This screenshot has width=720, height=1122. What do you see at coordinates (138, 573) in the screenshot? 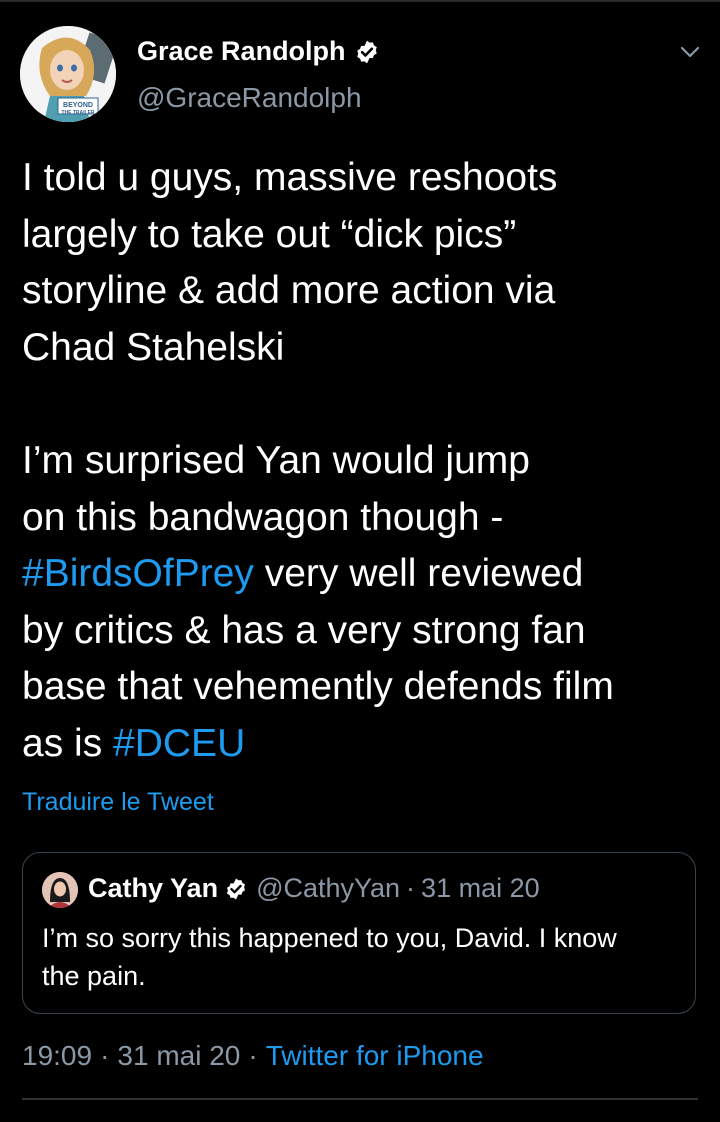
I see `hashtag-link-birdsofprey: #BirdsOfPrey` at bounding box center [138, 573].